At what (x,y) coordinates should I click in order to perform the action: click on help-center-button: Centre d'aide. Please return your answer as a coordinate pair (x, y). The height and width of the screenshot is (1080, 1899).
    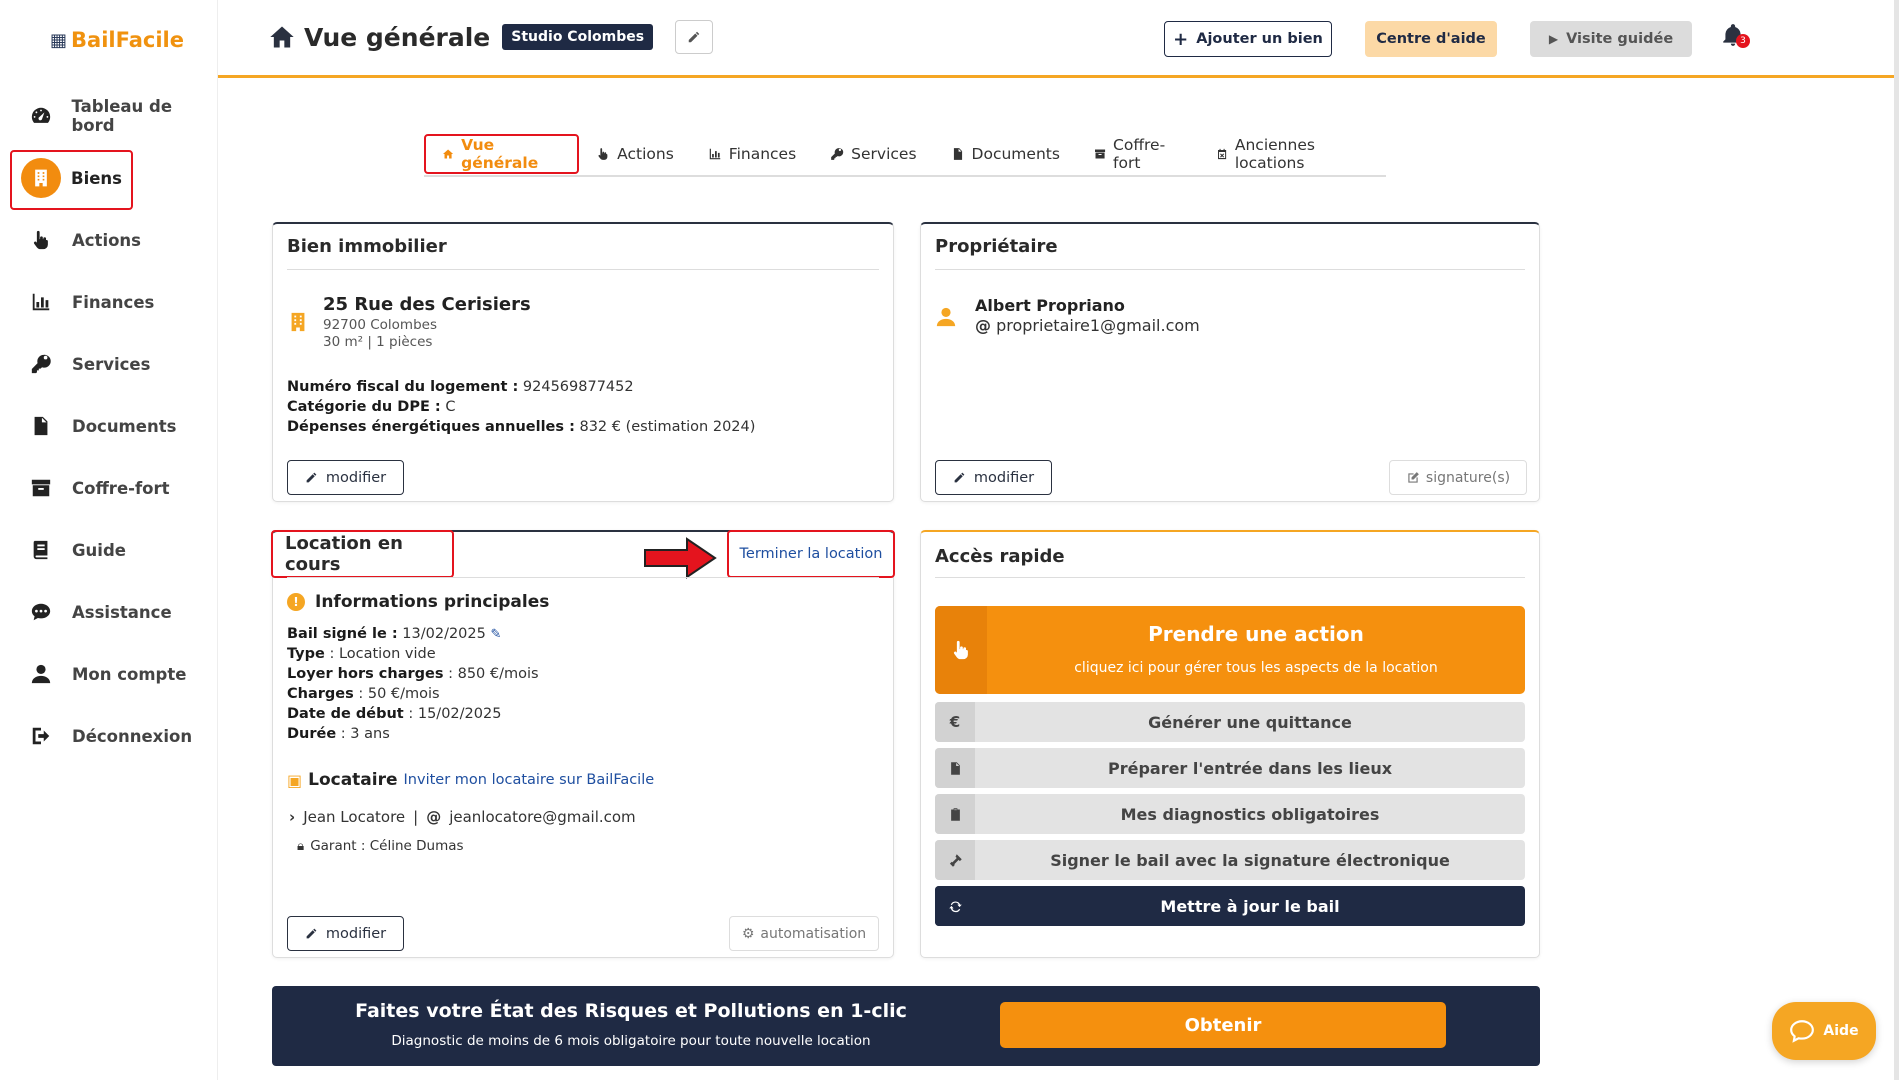
    Looking at the image, I should click on (1431, 39).